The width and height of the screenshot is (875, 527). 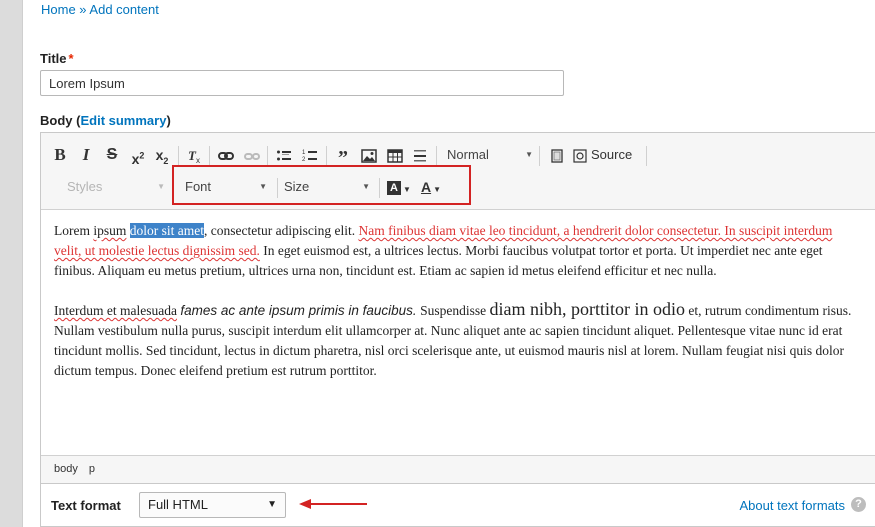 I want to click on text-format-value: Full HTML, so click(x=178, y=504).